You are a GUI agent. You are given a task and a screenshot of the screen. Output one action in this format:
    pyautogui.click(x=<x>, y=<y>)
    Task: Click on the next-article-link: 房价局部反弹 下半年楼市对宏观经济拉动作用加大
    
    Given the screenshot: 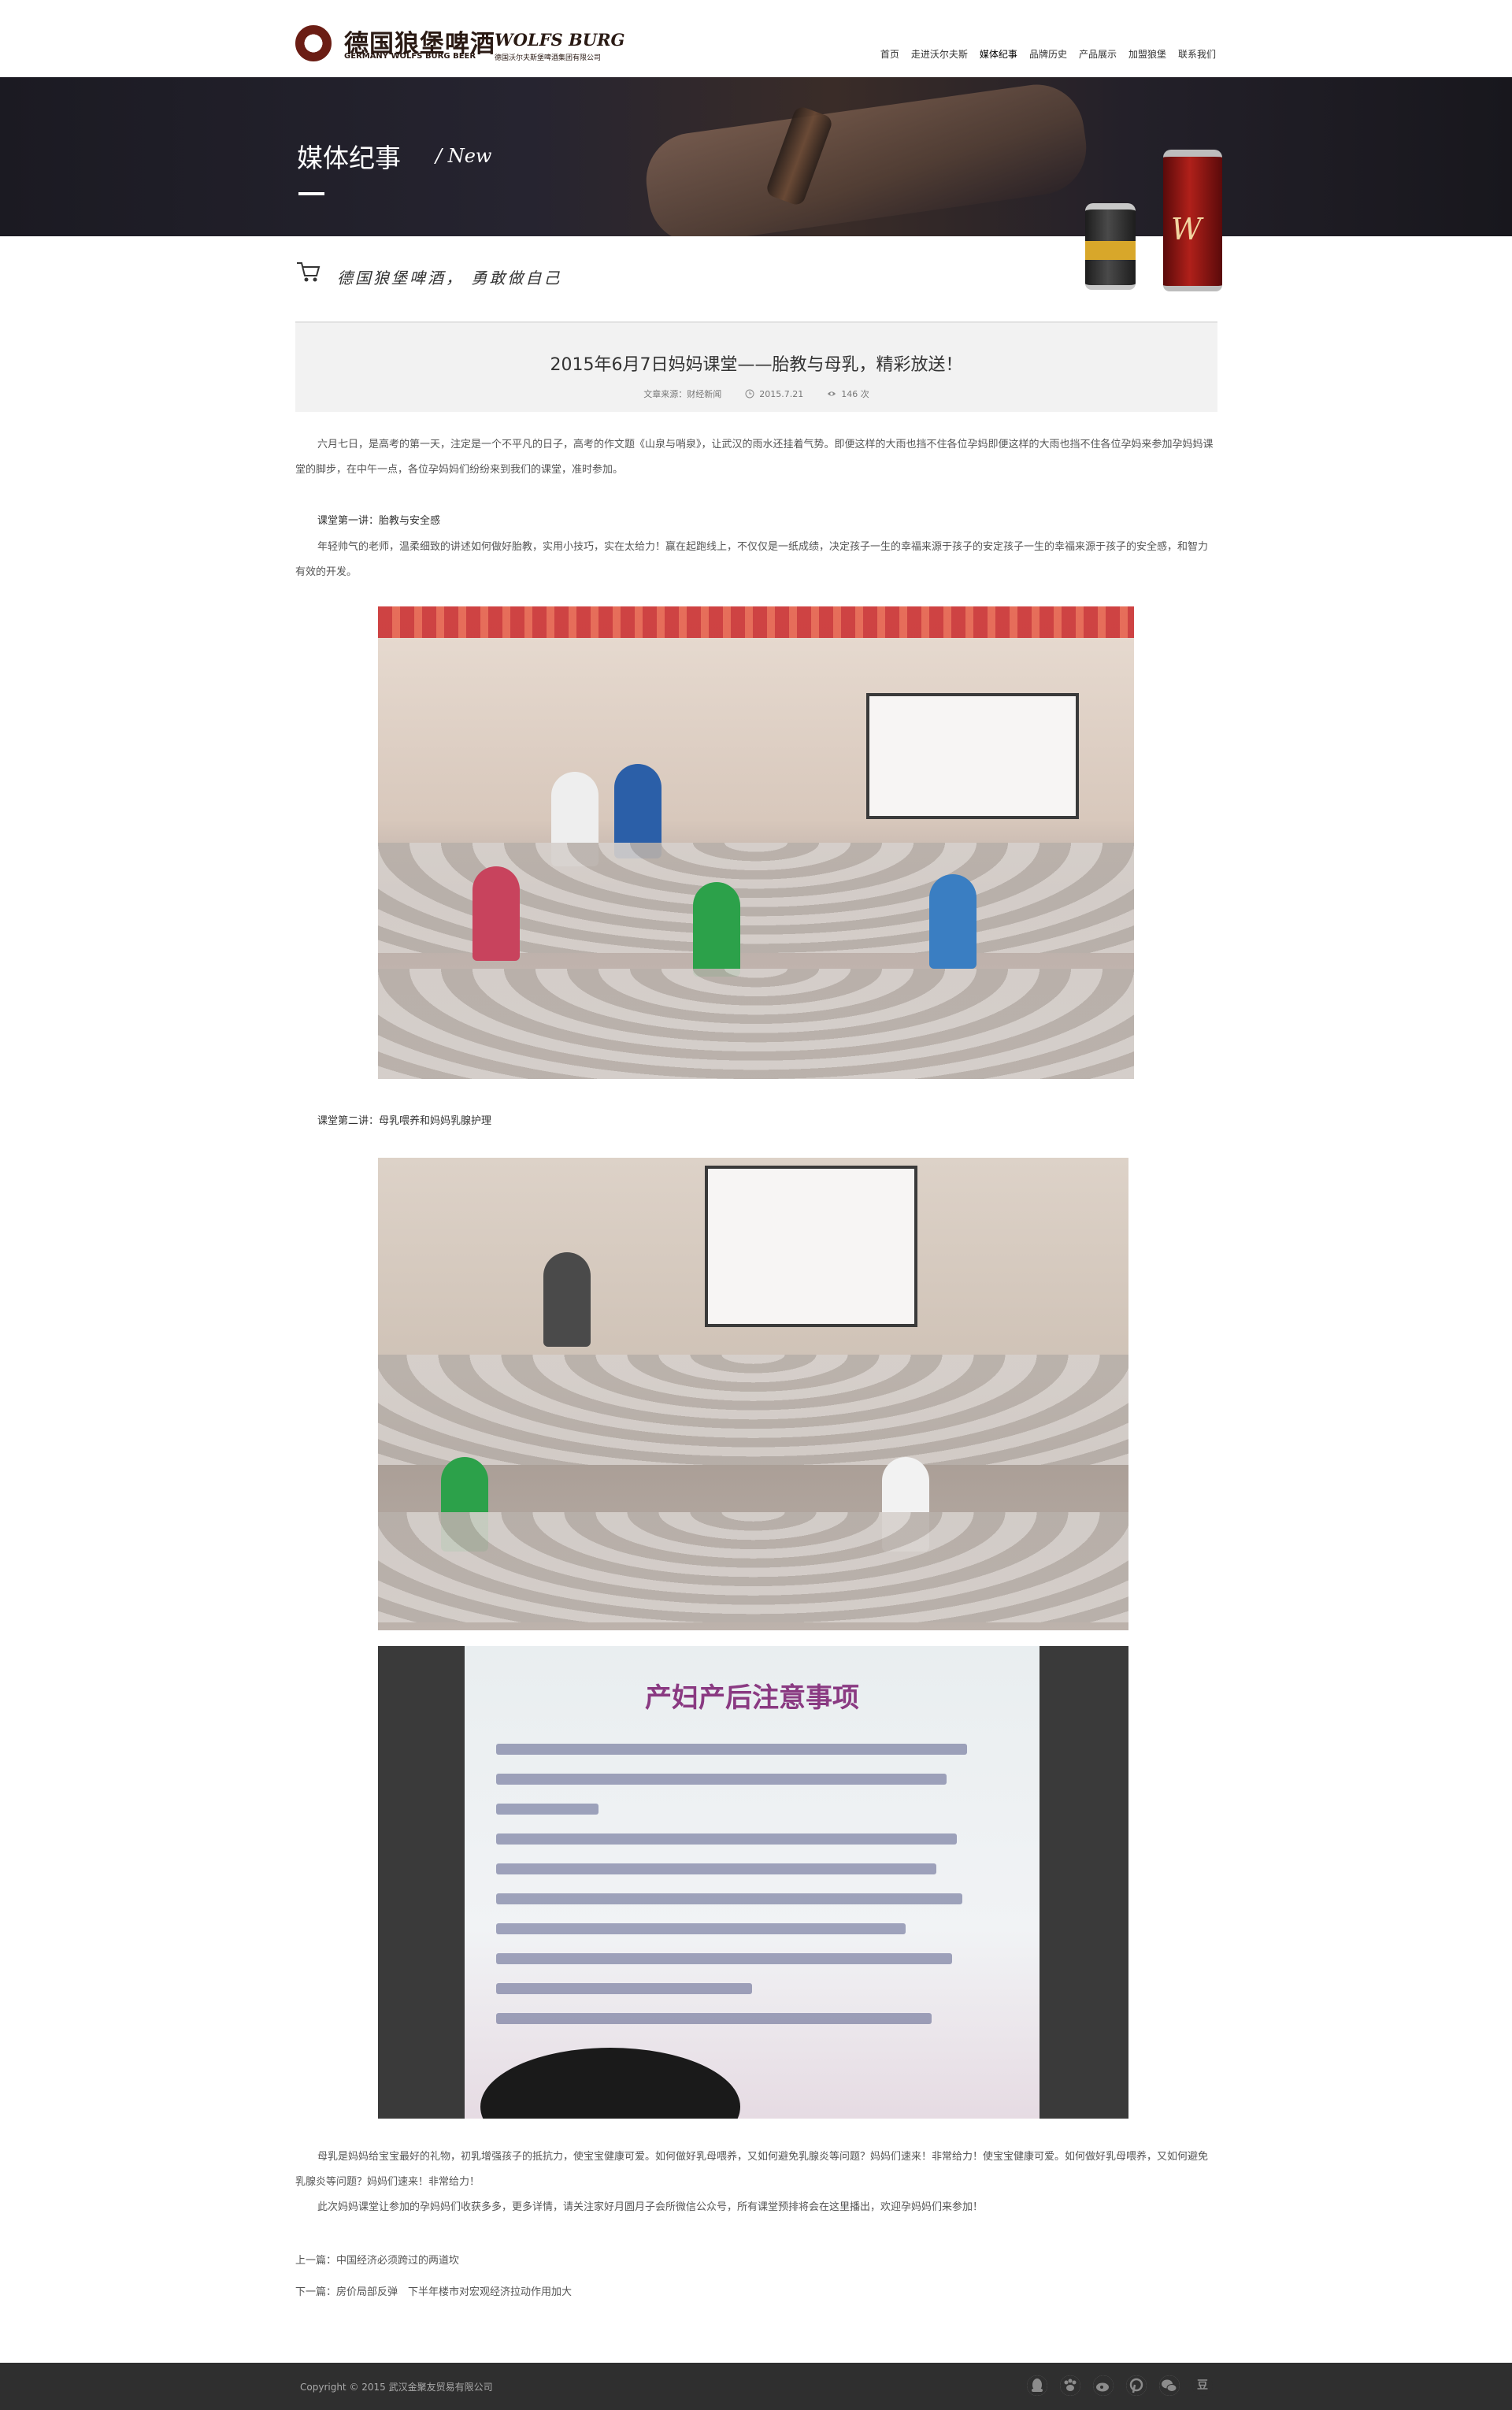 What is the action you would take?
    pyautogui.click(x=454, y=2292)
    